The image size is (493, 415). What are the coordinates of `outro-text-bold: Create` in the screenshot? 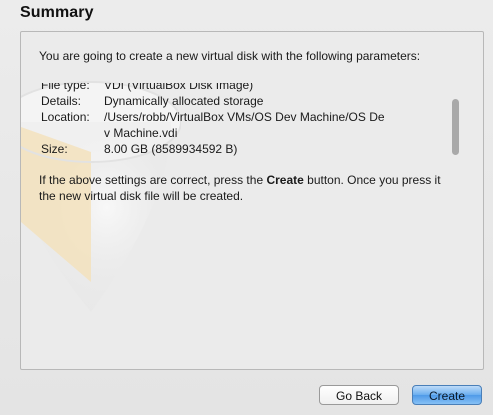 It's located at (285, 180).